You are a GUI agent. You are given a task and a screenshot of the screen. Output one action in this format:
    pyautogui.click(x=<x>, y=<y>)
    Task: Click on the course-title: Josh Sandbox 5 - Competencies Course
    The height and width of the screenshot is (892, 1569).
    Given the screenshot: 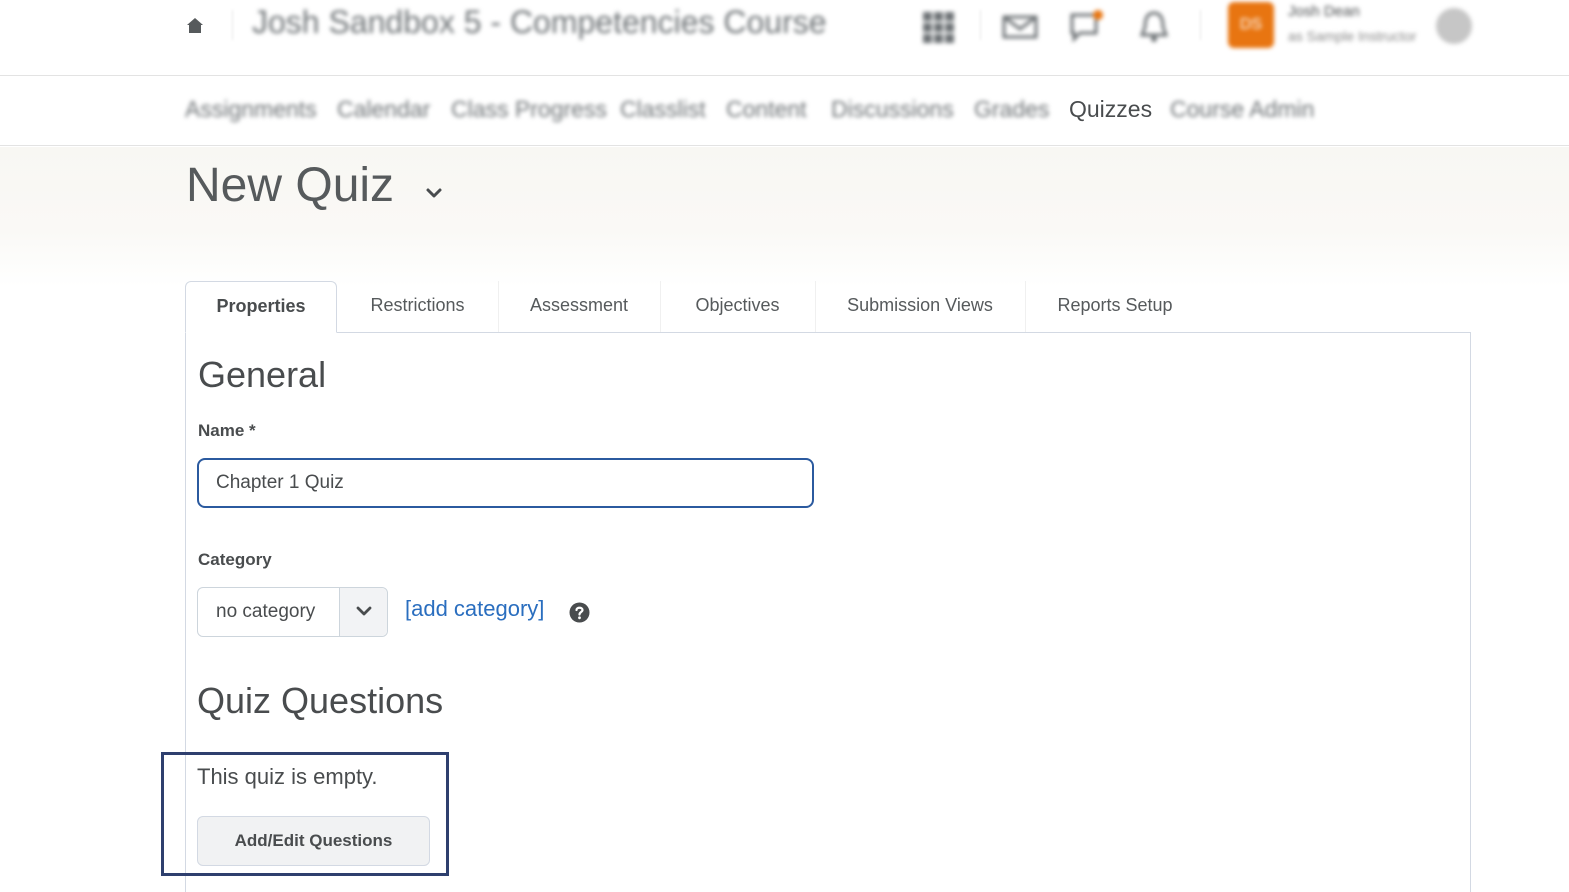 What is the action you would take?
    pyautogui.click(x=539, y=22)
    